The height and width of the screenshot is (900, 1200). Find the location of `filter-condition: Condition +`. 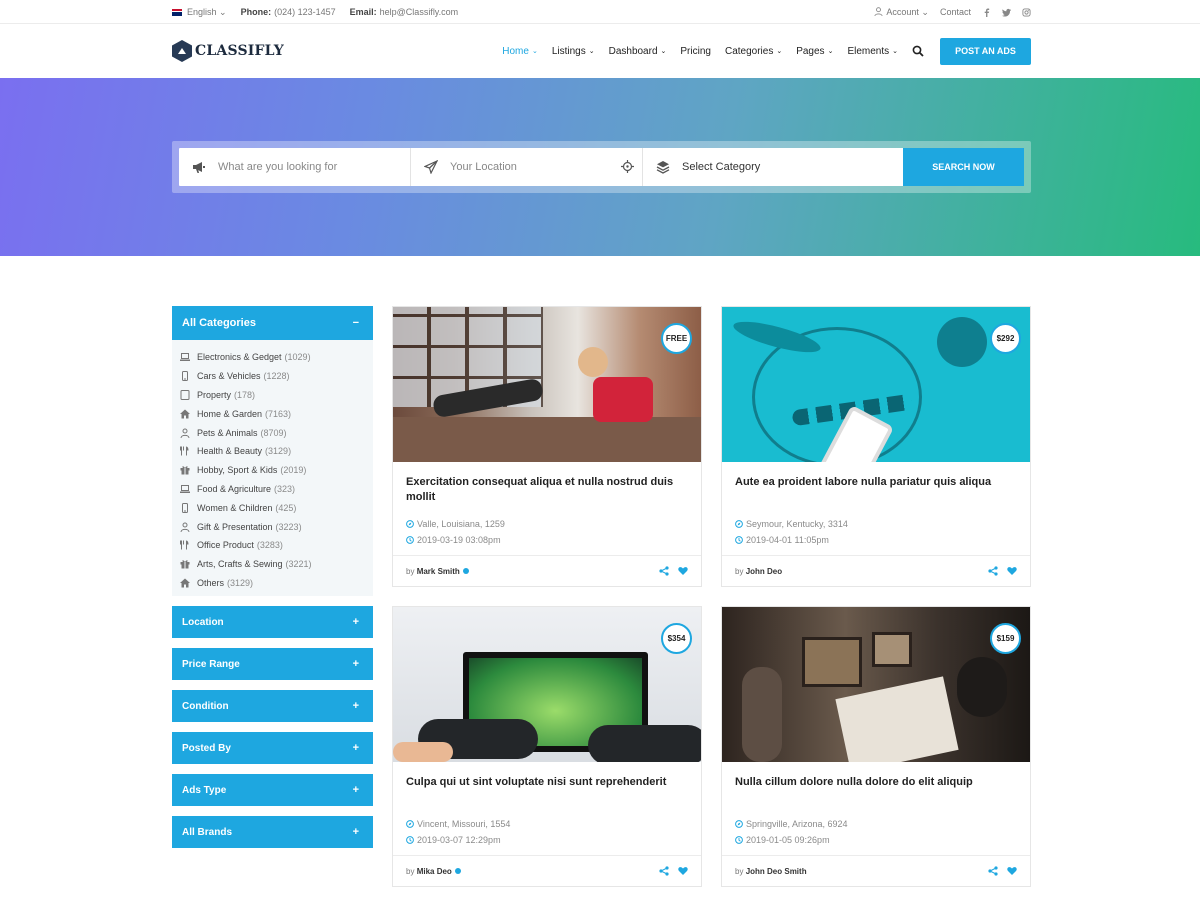

filter-condition: Condition + is located at coordinates (272, 706).